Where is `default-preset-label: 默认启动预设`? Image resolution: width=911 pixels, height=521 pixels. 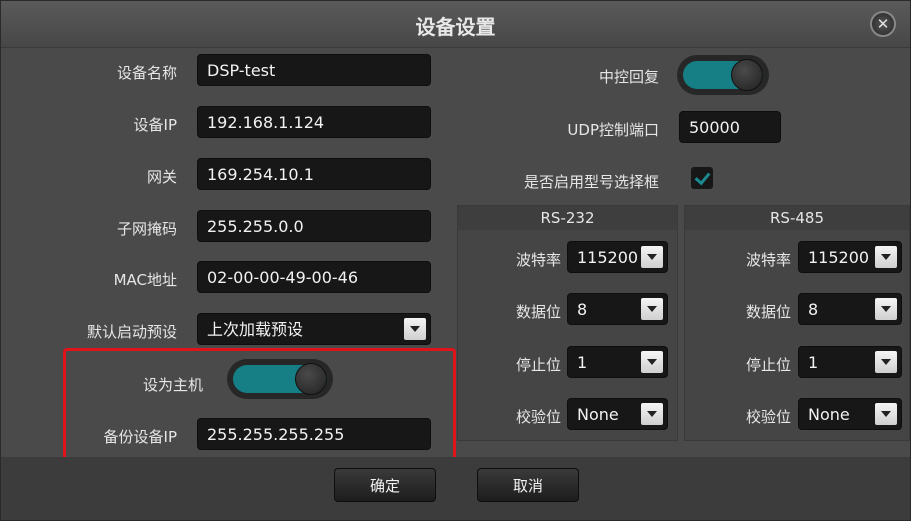
default-preset-label: 默认启动预设 is located at coordinates (131, 332).